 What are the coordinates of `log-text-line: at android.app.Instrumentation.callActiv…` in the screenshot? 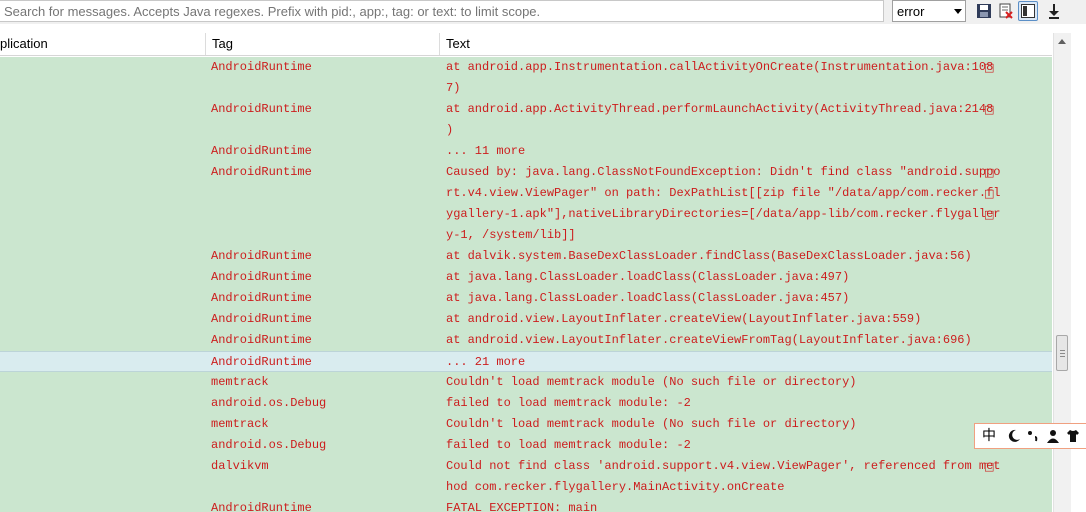 It's located at (720, 67).